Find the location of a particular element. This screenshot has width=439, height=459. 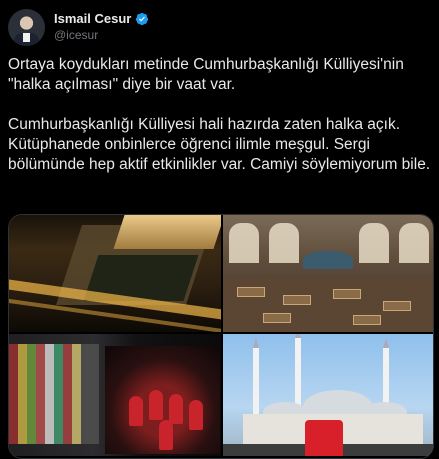

flag-shape is located at coordinates (324, 438).